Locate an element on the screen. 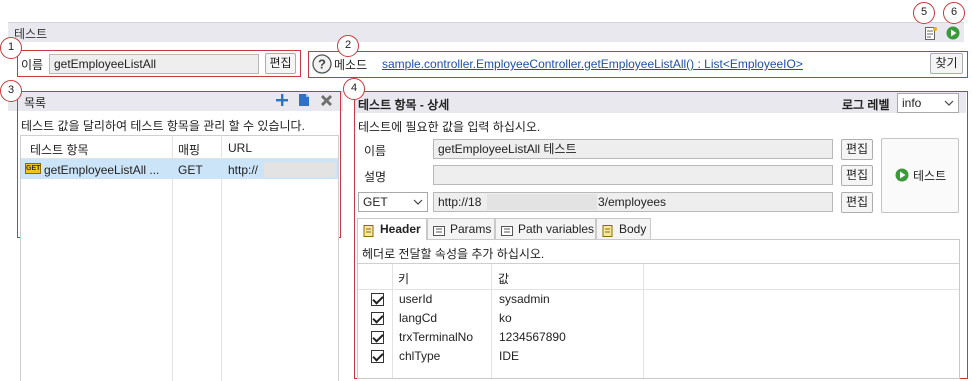 The image size is (972, 381). url-prefix: http://18 is located at coordinates (460, 202).